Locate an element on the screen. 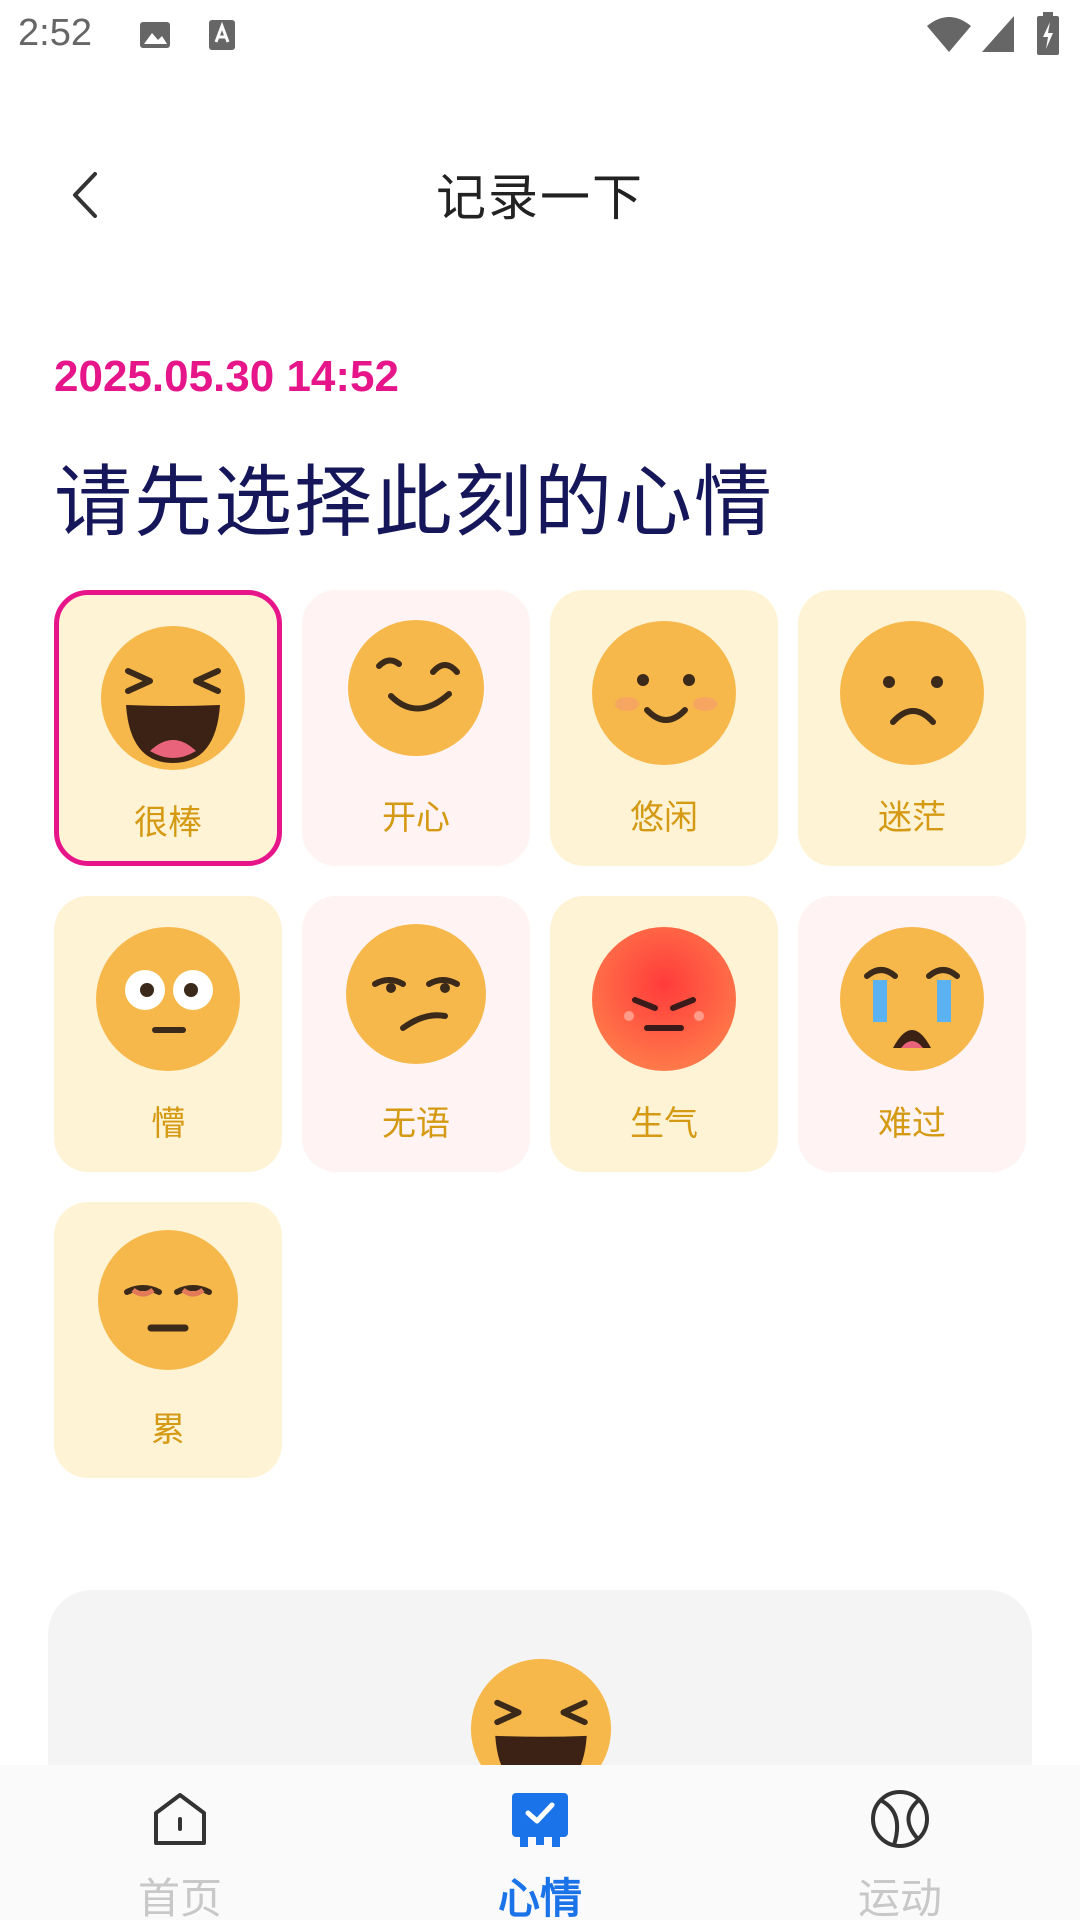  tired-face-icon is located at coordinates (168, 1300).